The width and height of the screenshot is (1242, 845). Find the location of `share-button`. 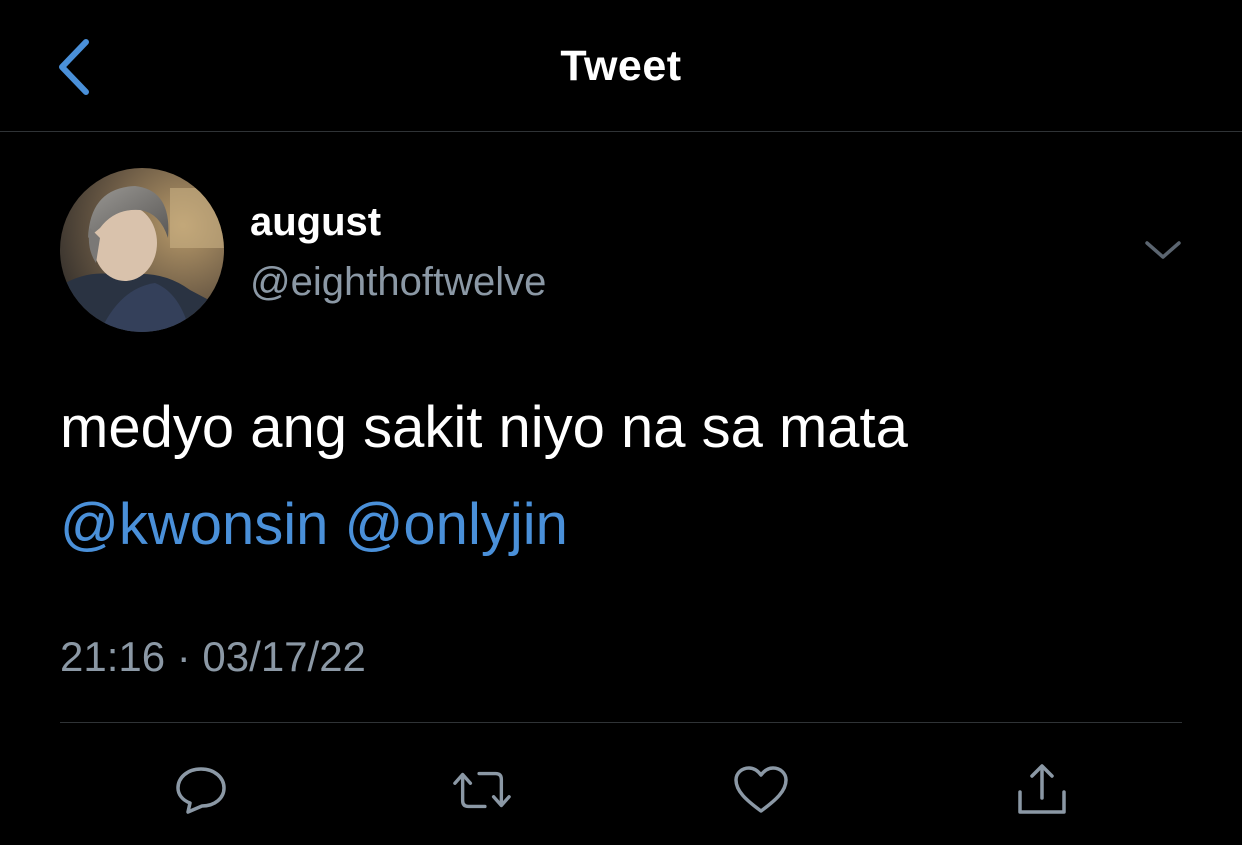

share-button is located at coordinates (1042, 790).